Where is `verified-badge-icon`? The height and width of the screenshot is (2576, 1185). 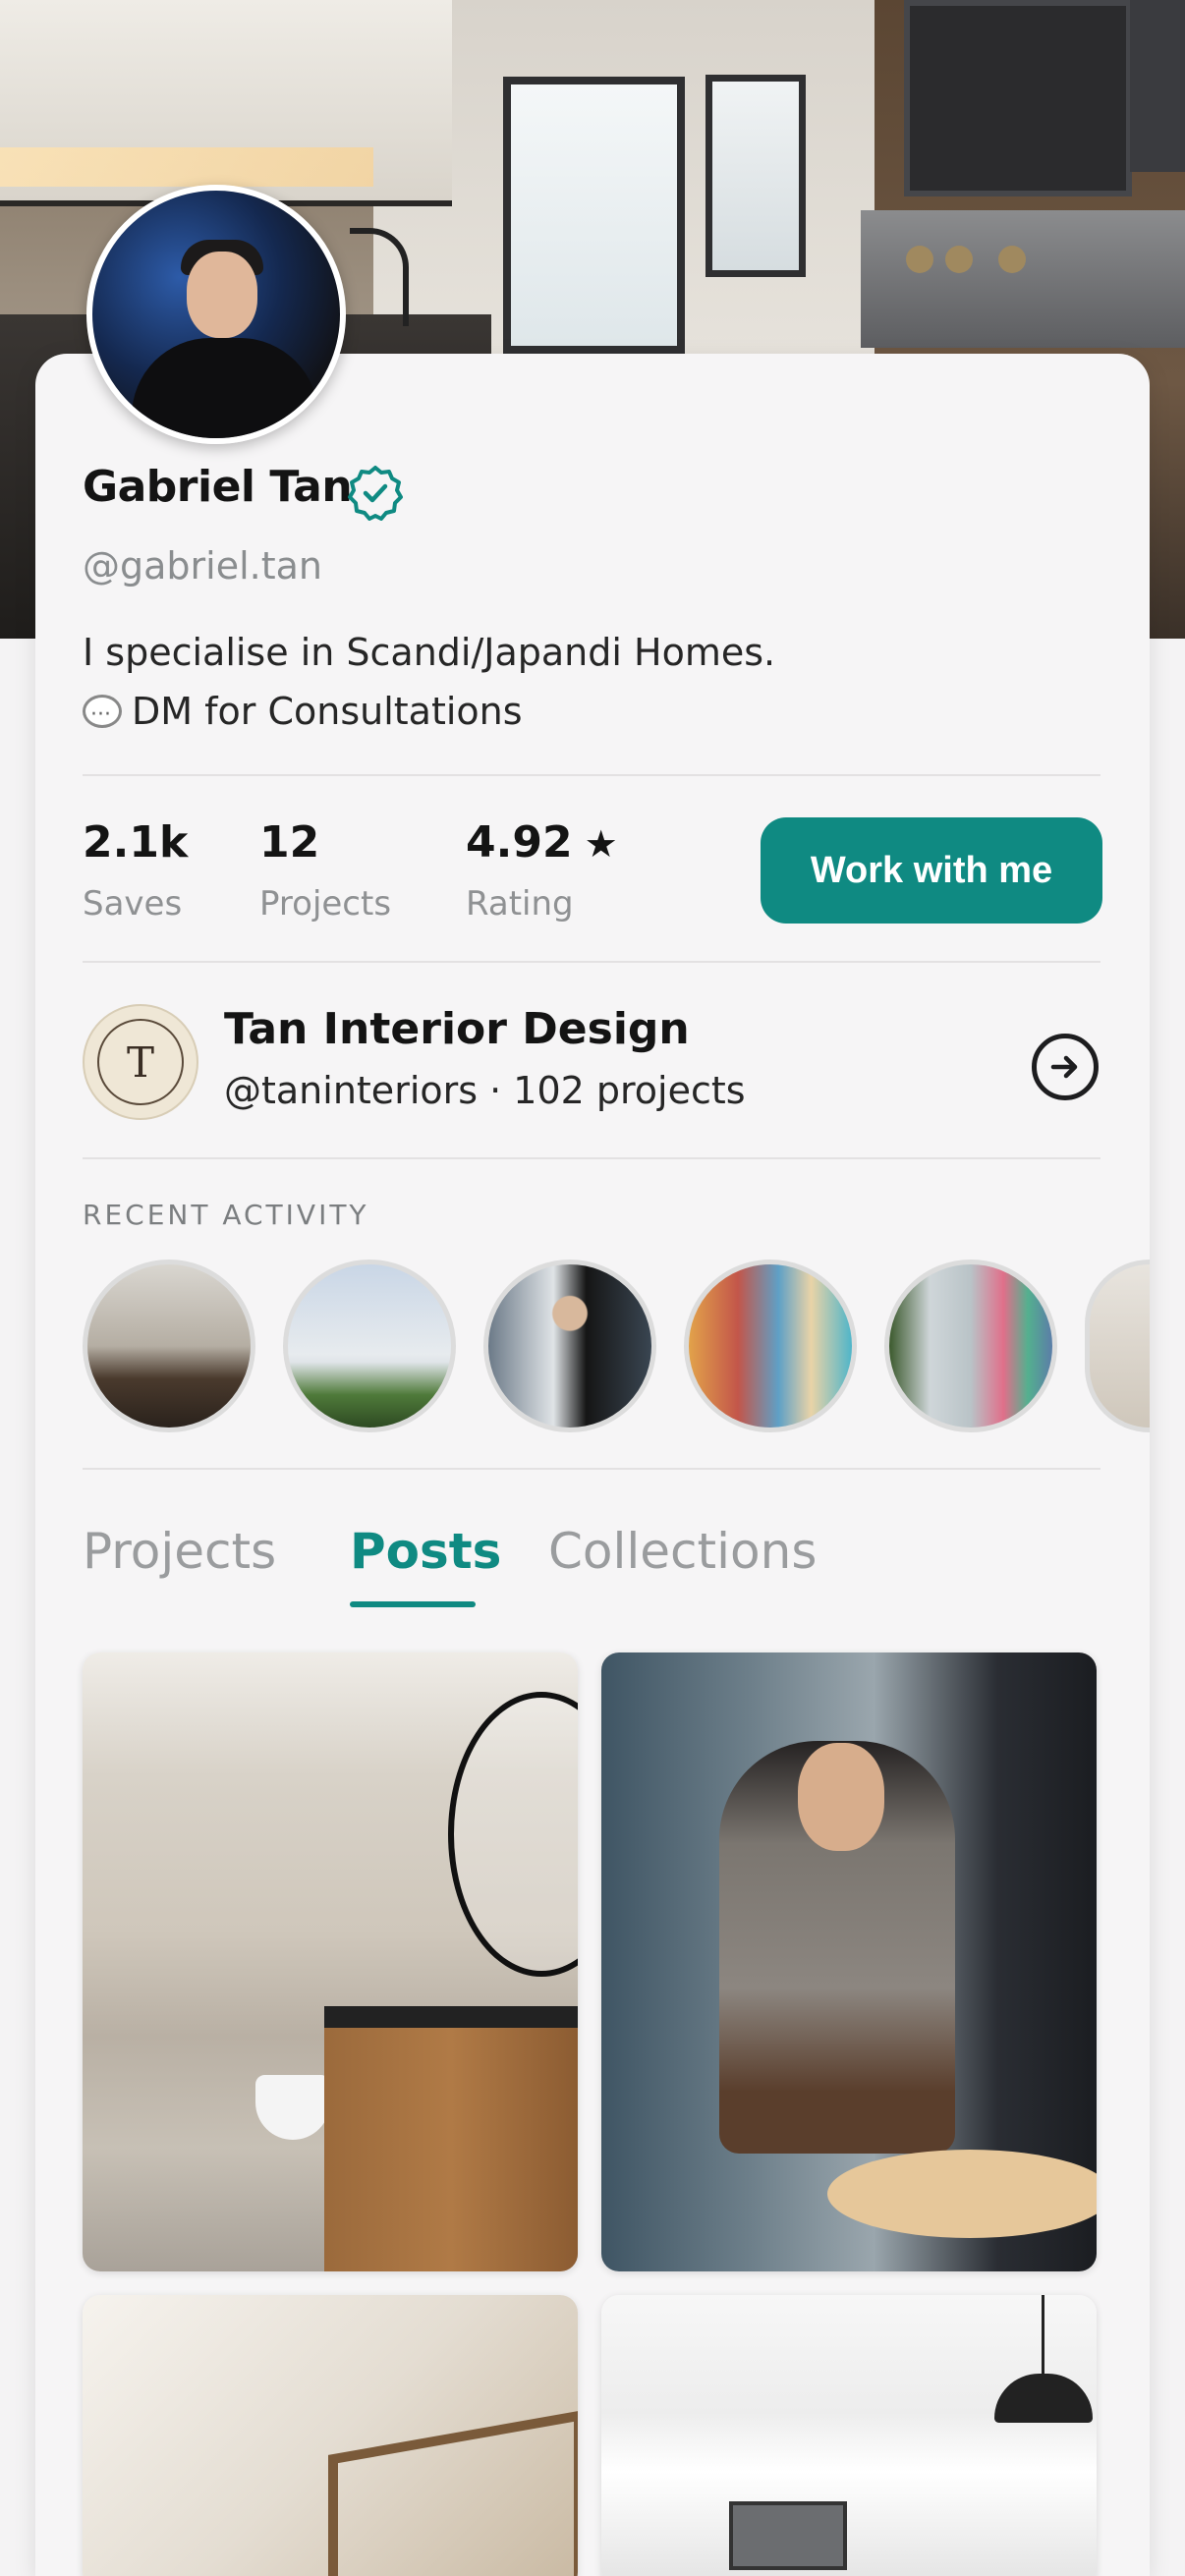 verified-badge-icon is located at coordinates (376, 493).